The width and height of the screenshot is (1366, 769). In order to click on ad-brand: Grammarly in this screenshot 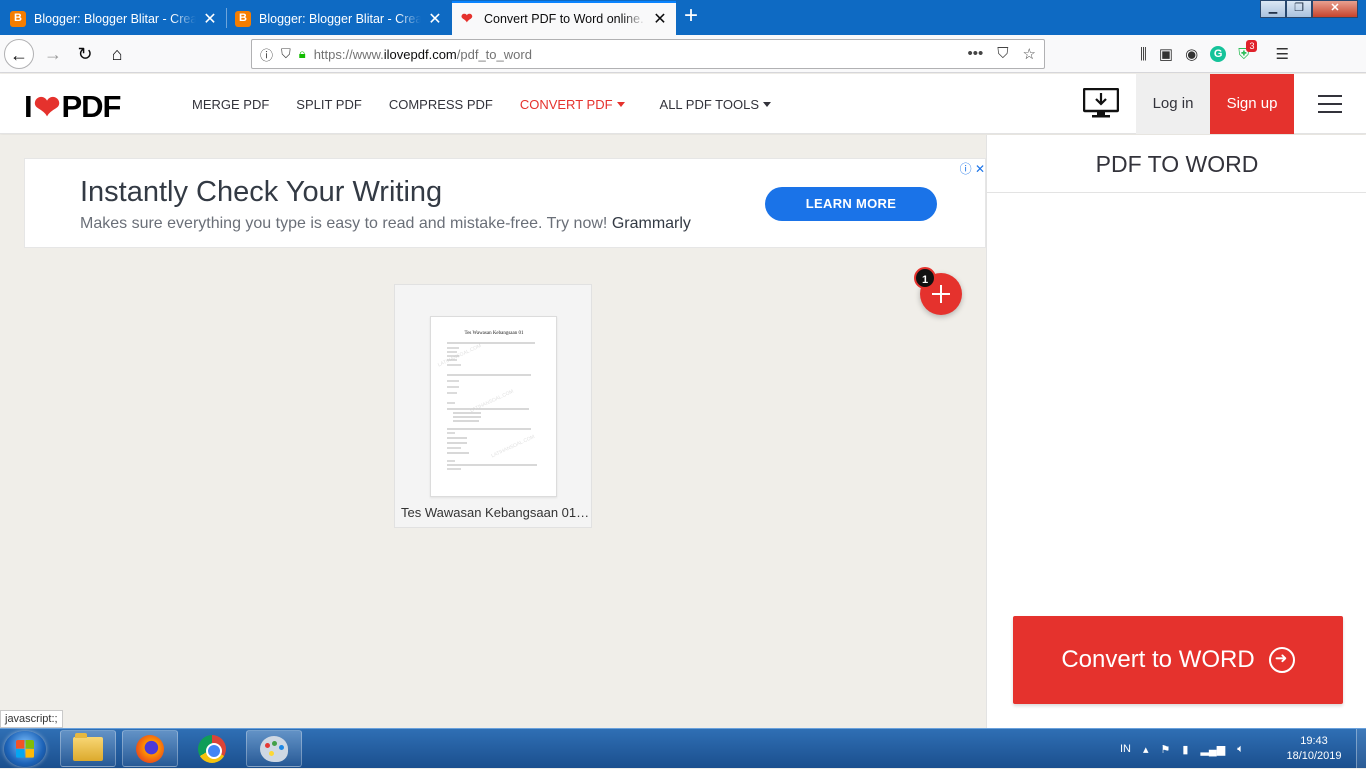, I will do `click(651, 223)`.